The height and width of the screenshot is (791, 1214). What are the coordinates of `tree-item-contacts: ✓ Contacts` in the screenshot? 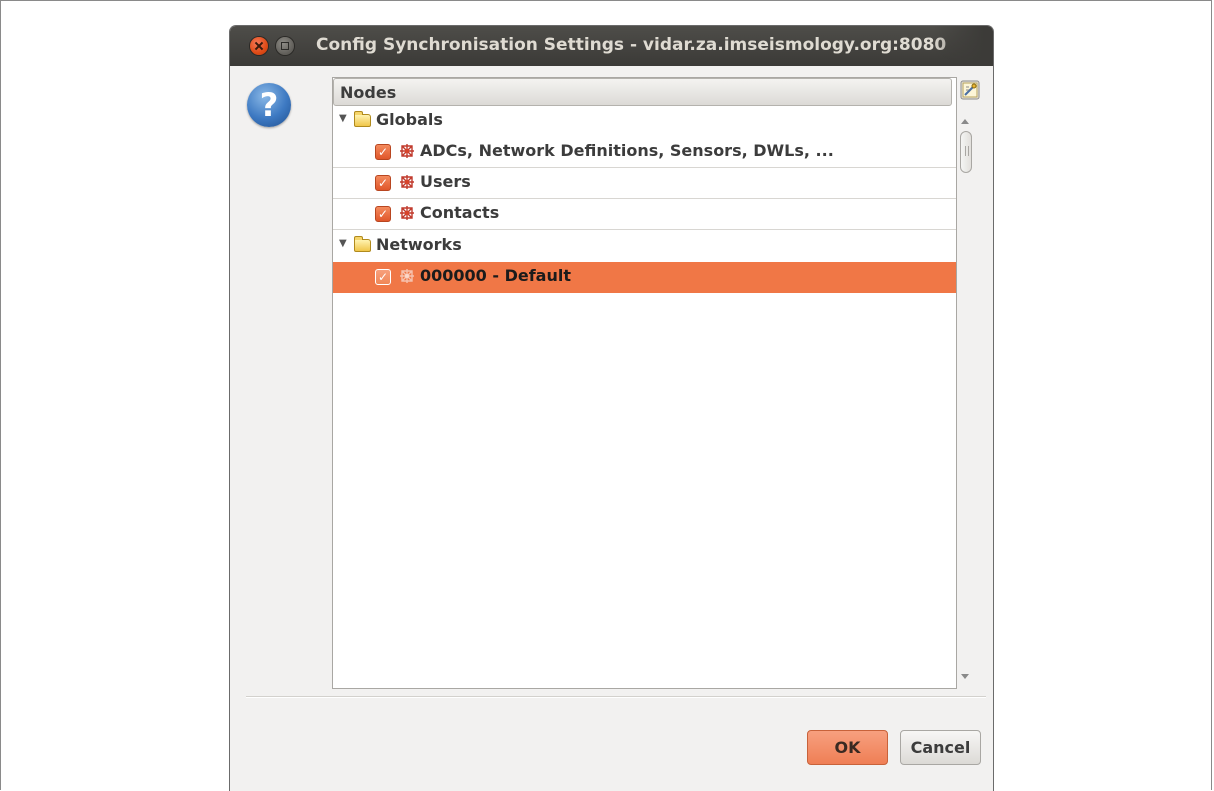 It's located at (644, 214).